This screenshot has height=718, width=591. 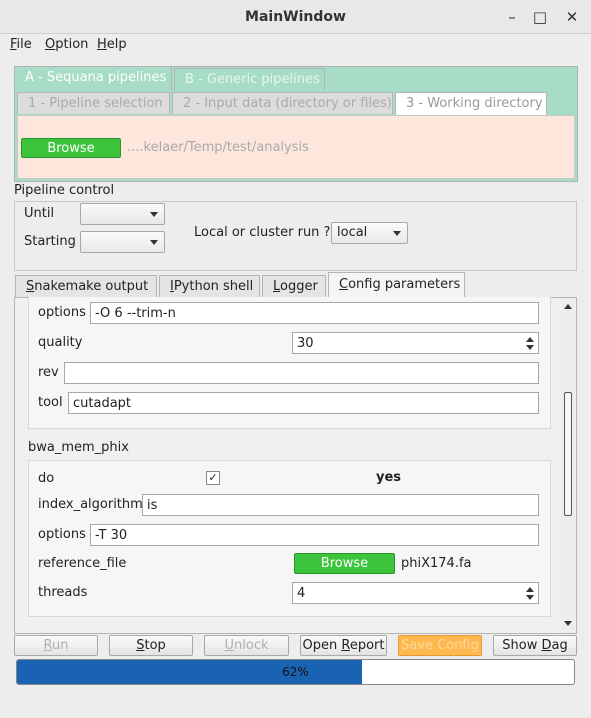 I want to click on show-dag-button: Show Dag, so click(x=535, y=645).